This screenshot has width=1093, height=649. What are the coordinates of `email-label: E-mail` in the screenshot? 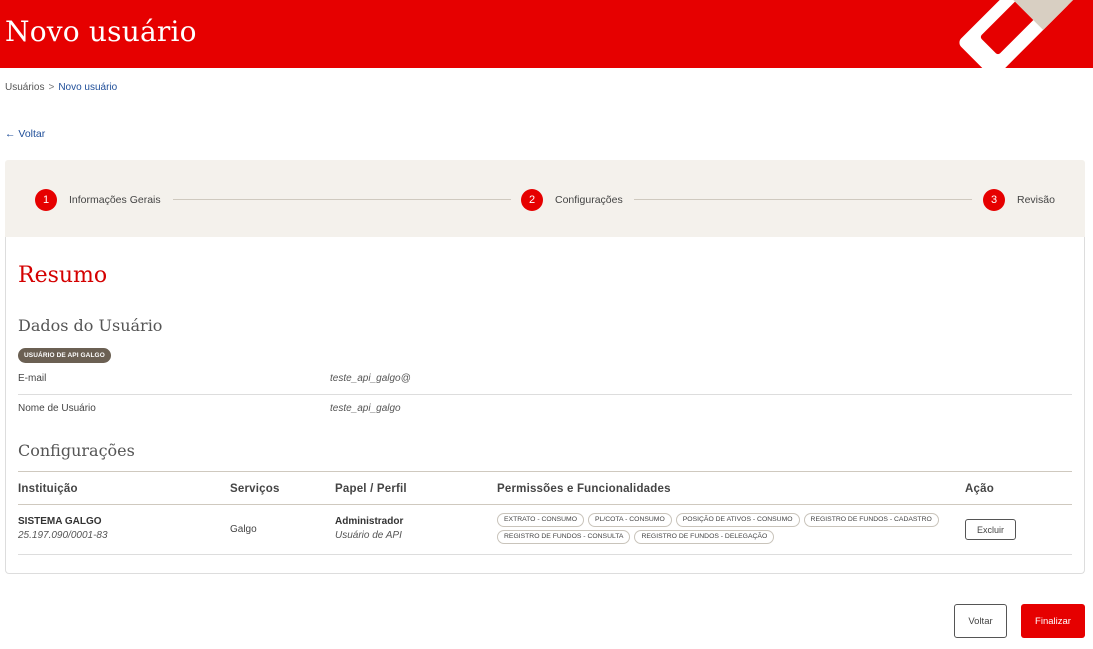 It's located at (32, 378).